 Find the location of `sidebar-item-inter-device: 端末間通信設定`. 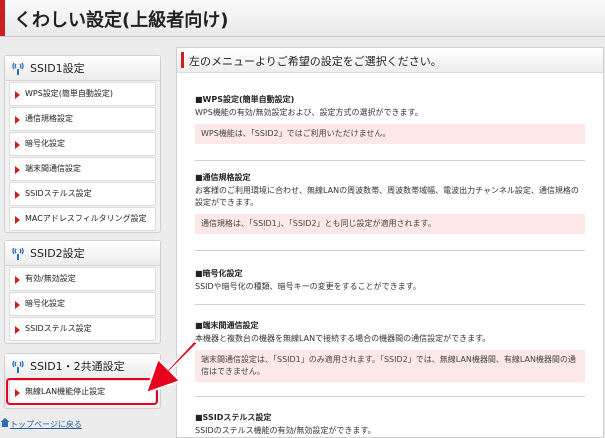

sidebar-item-inter-device: 端末間通信設定 is located at coordinates (82, 169).